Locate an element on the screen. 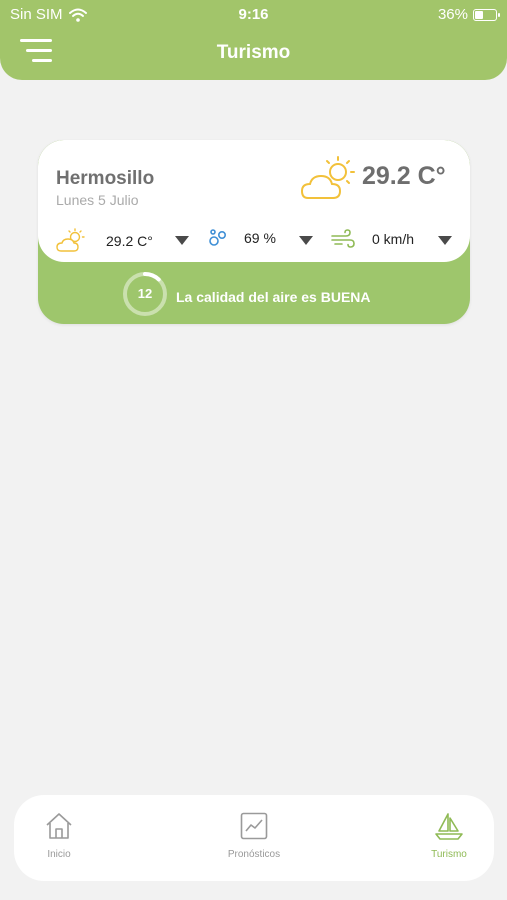  app-header: Sin SIM 9:16 36% Turismo is located at coordinates (253, 40).